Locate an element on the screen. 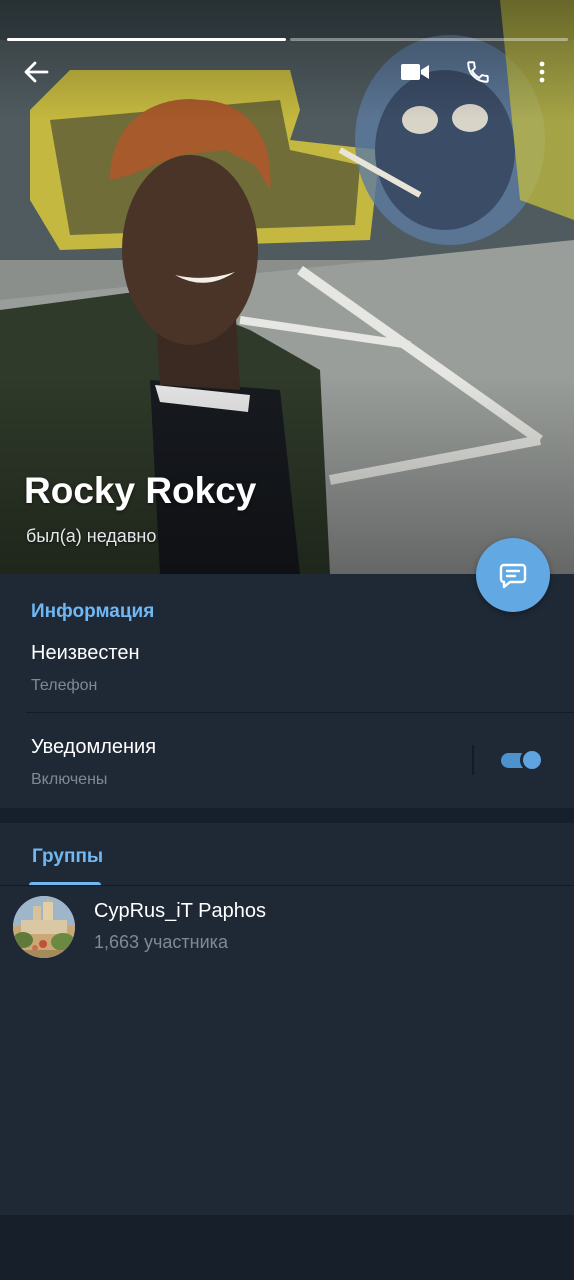 The height and width of the screenshot is (1280, 574). info-section-title: Информация is located at coordinates (93, 611).